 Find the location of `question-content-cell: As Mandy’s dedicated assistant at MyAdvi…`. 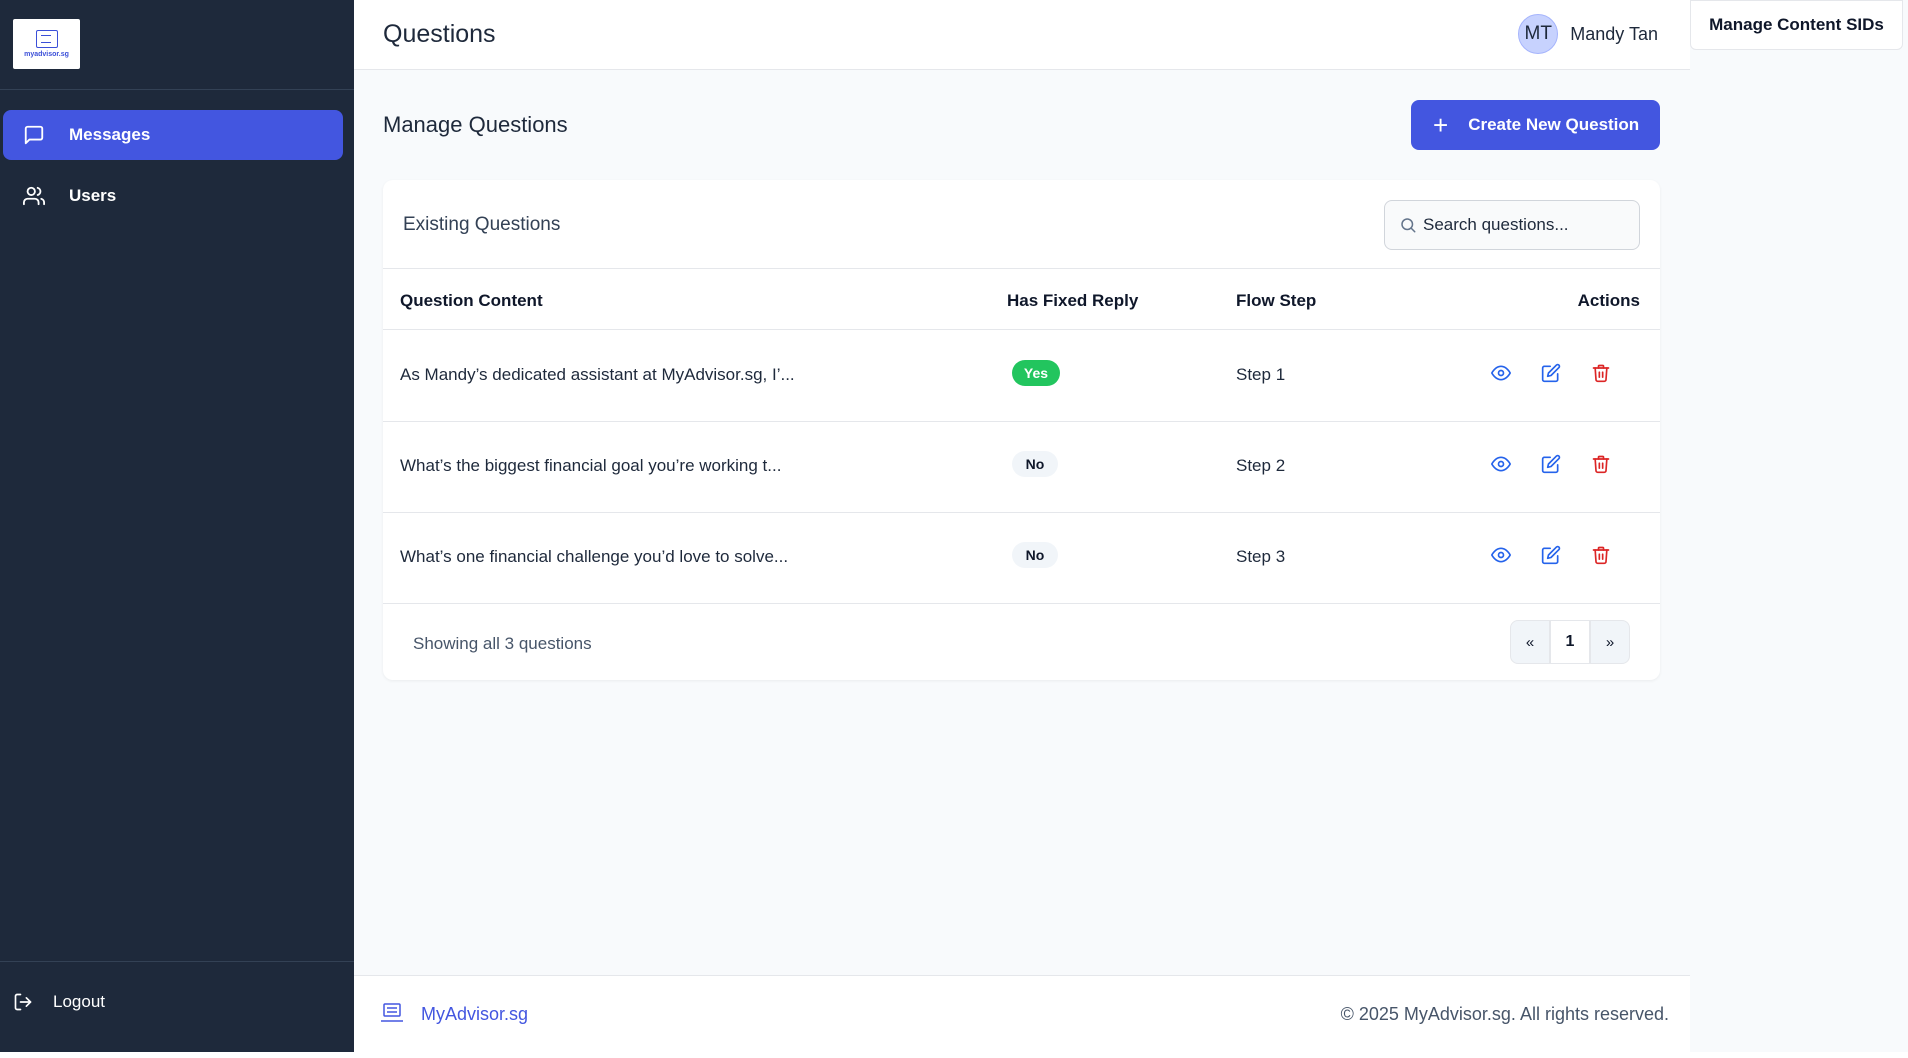

question-content-cell: As Mandy’s dedicated assistant at MyAdvi… is located at coordinates (597, 374).